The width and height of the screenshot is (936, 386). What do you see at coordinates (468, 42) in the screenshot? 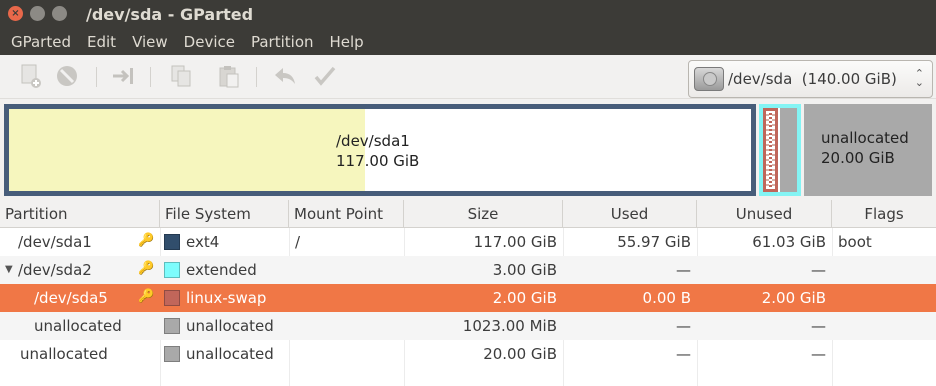
I see `menu-bar: GParted Edit View Device Partition Help` at bounding box center [468, 42].